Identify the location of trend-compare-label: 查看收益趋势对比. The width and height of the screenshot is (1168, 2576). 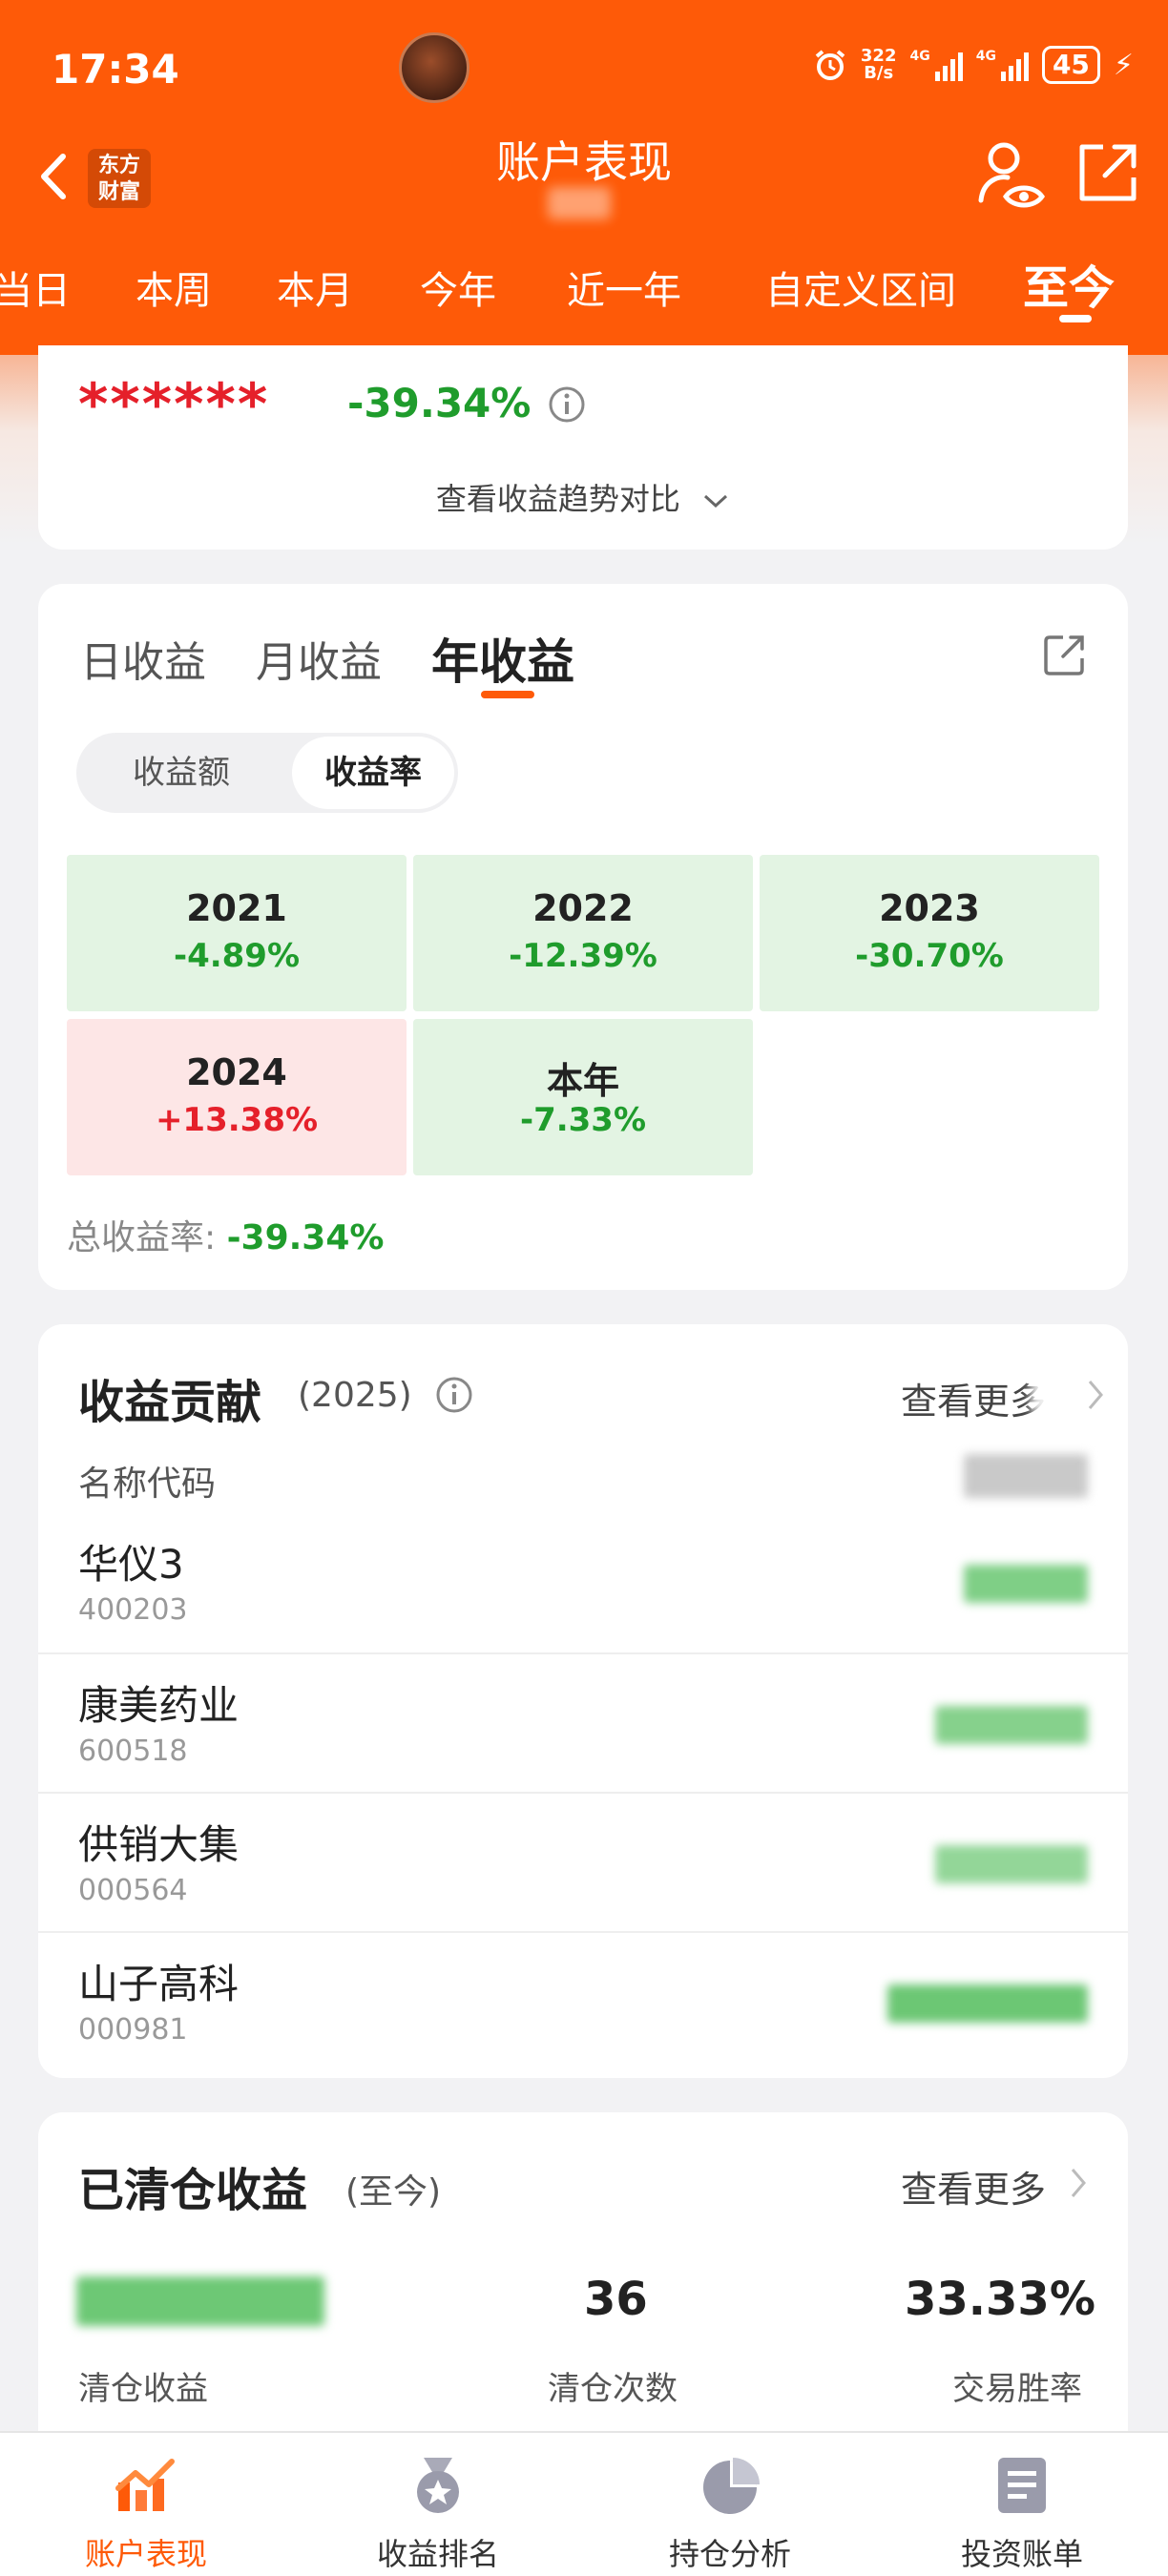
(557, 499).